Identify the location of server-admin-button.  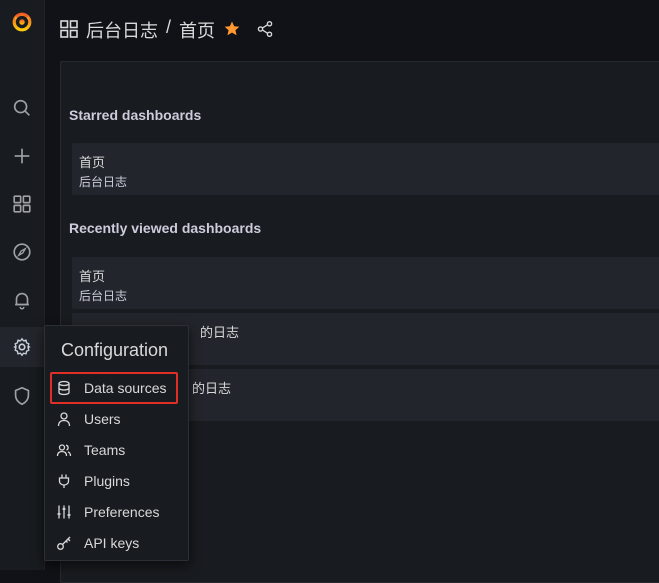
(22, 396).